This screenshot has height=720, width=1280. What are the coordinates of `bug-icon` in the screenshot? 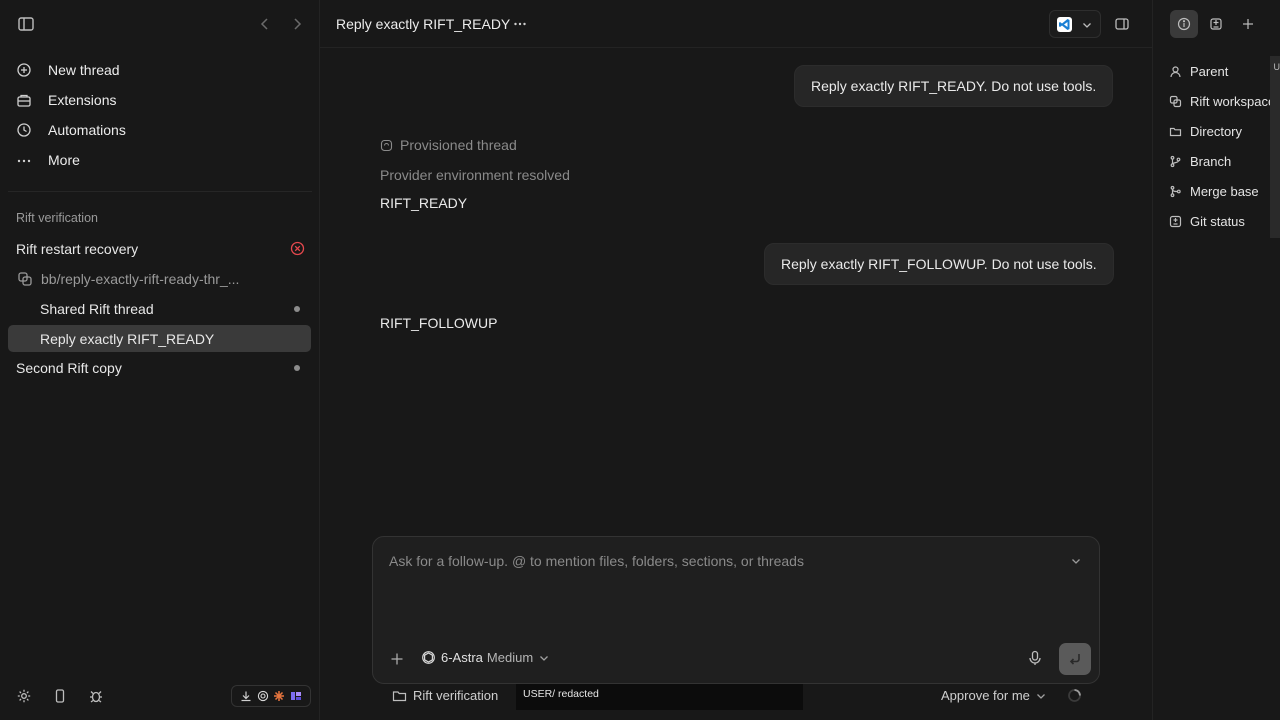 It's located at (96, 696).